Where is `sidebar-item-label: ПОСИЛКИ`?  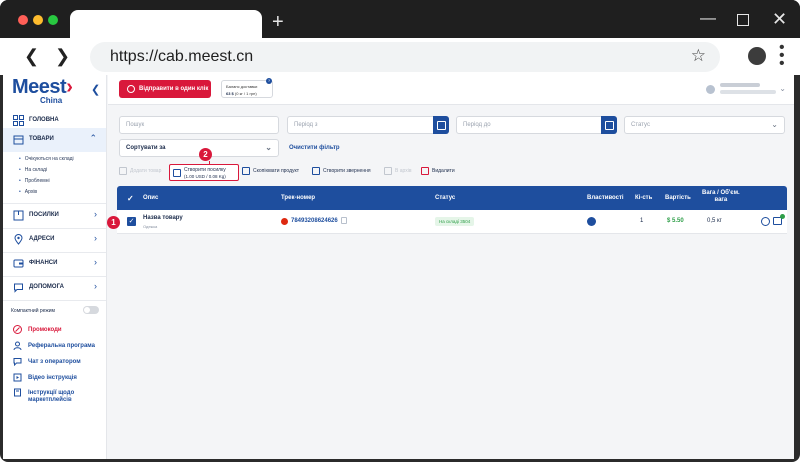 sidebar-item-label: ПОСИЛКИ is located at coordinates (44, 215).